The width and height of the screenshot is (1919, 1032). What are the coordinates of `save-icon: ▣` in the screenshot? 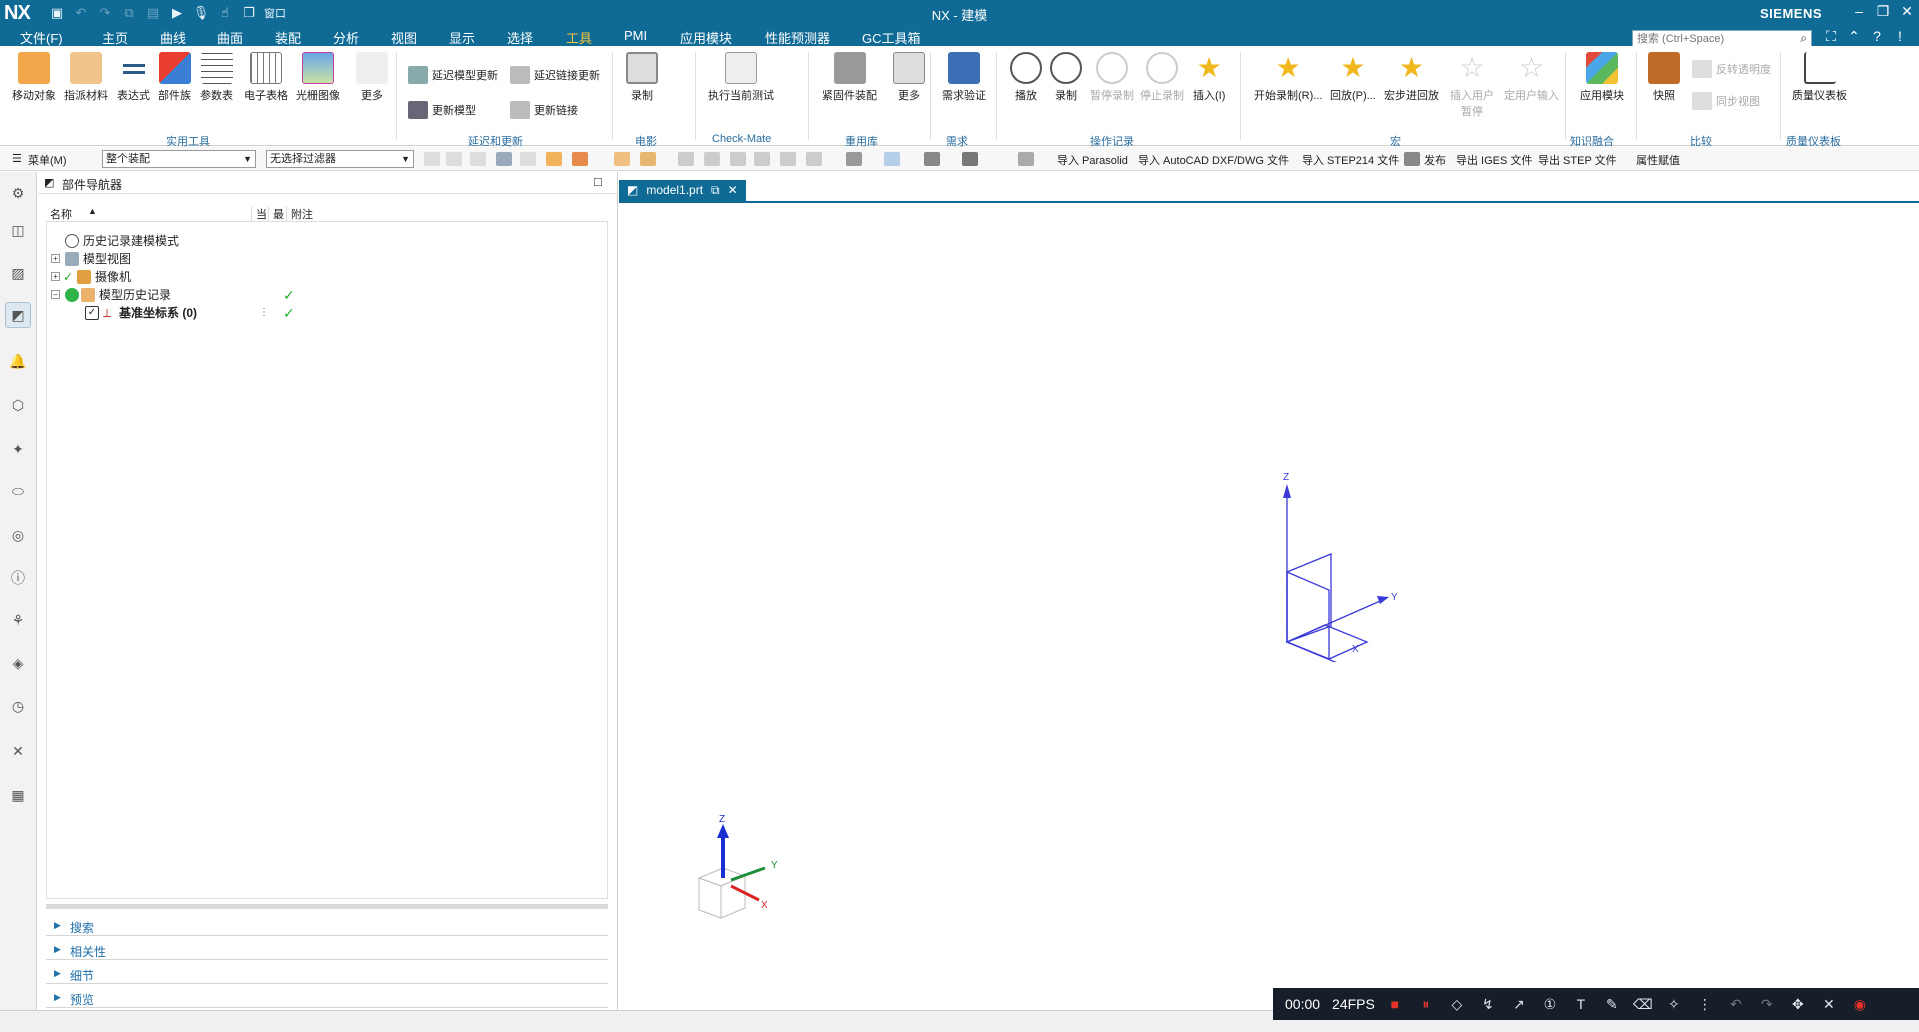 It's located at (57, 13).